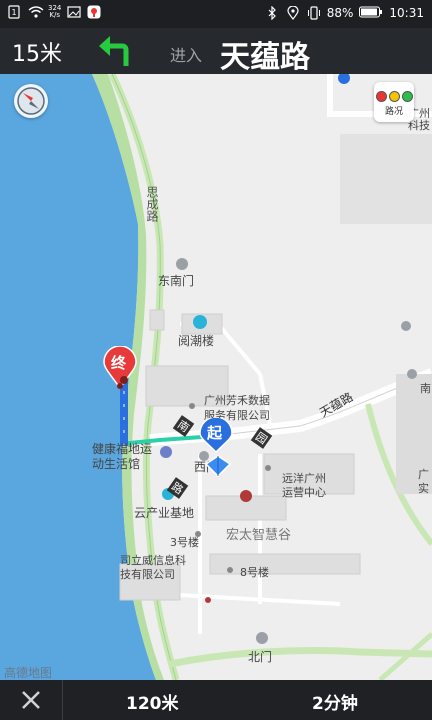 This screenshot has width=432, height=720. I want to click on sim-icon: 1, so click(15, 12).